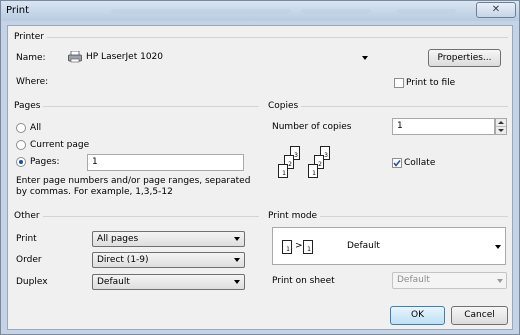  What do you see at coordinates (303, 281) in the screenshot?
I see `print-on-sheet-label: Print on sheet` at bounding box center [303, 281].